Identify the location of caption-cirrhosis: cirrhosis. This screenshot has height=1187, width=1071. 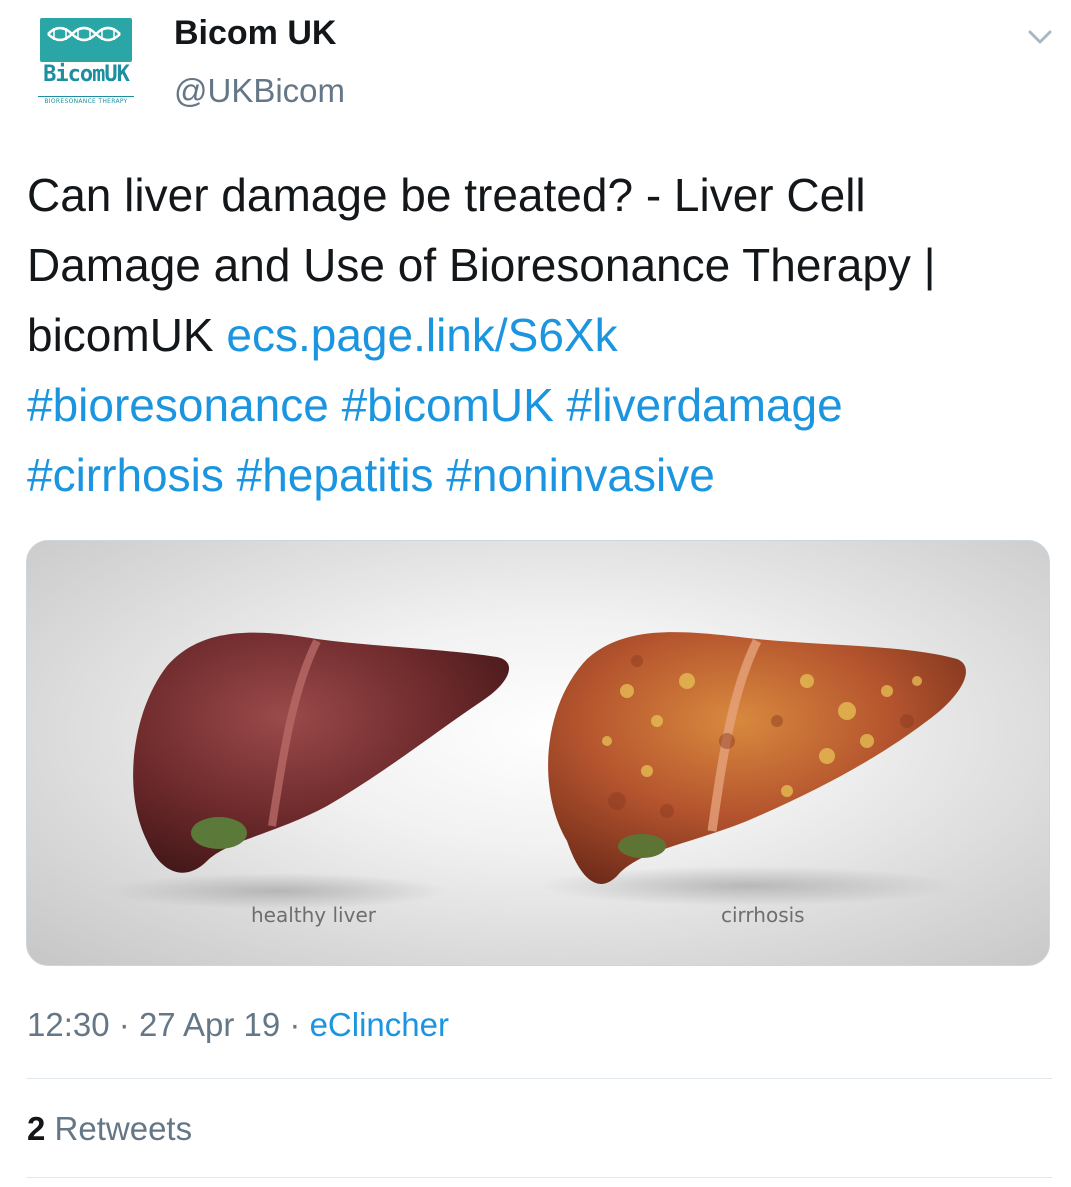
(763, 915).